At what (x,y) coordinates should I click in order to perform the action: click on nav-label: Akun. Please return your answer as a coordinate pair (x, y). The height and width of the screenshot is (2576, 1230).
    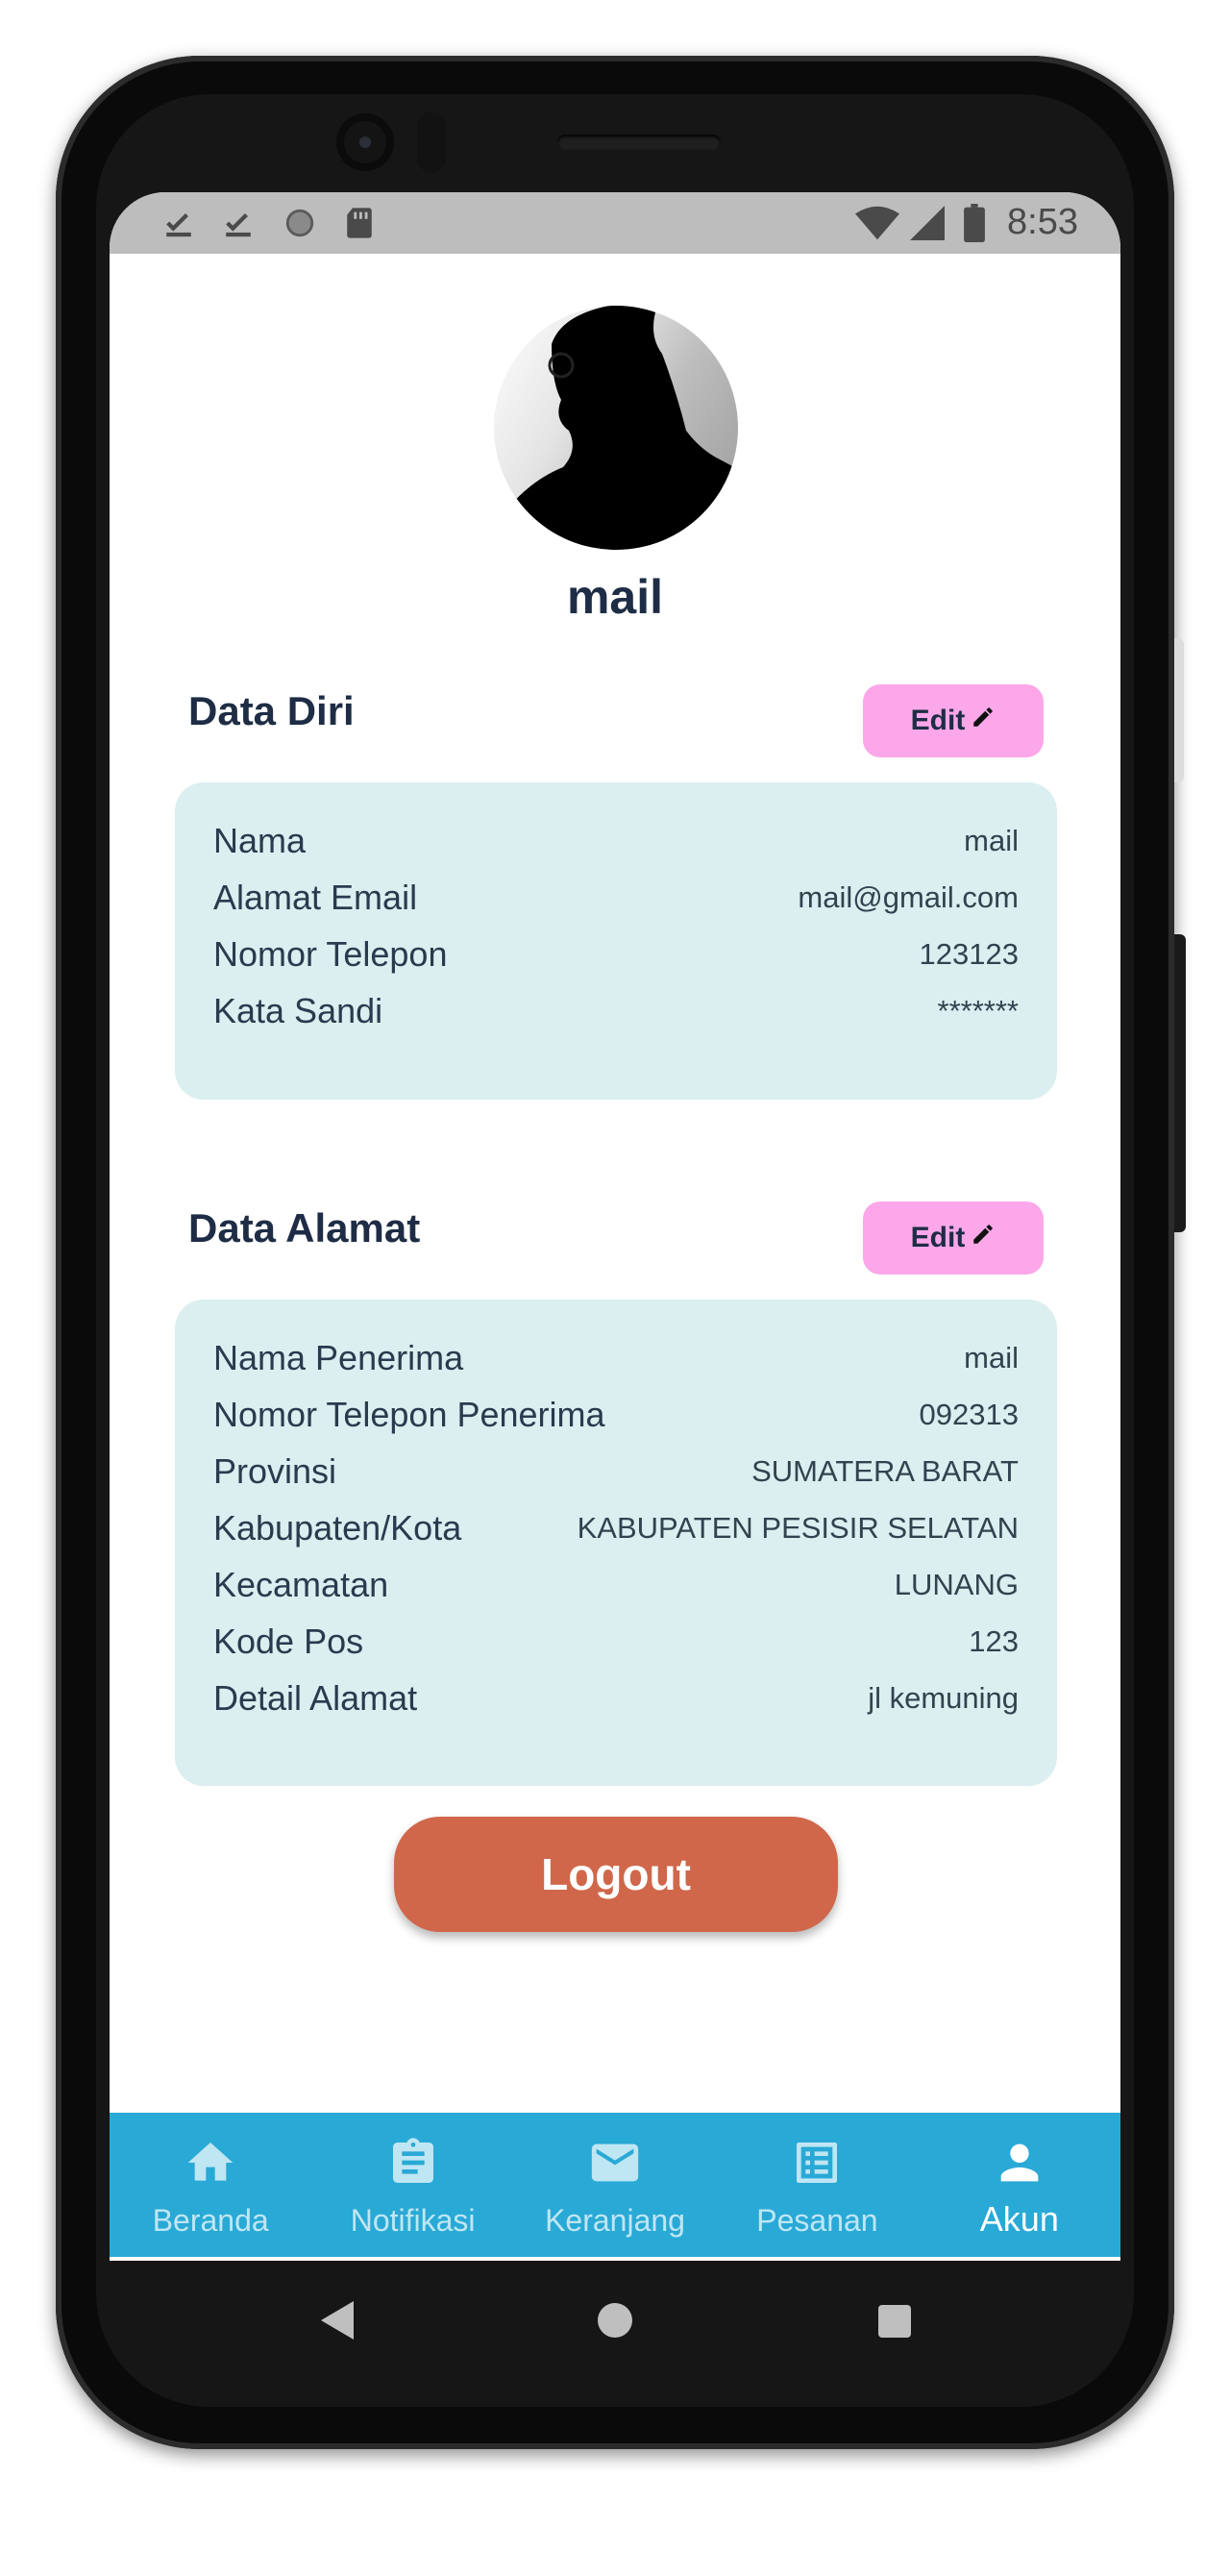
    Looking at the image, I should click on (1019, 2219).